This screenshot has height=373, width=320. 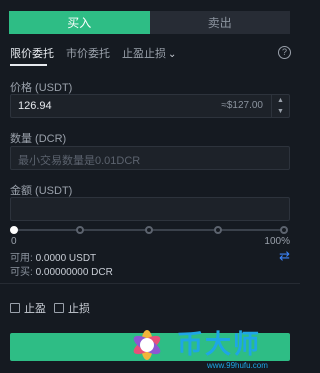 I want to click on slider-min-label: 0, so click(x=14, y=241).